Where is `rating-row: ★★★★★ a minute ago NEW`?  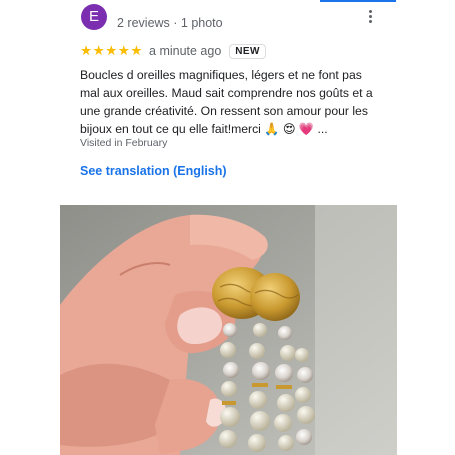 rating-row: ★★★★★ a minute ago NEW is located at coordinates (173, 51).